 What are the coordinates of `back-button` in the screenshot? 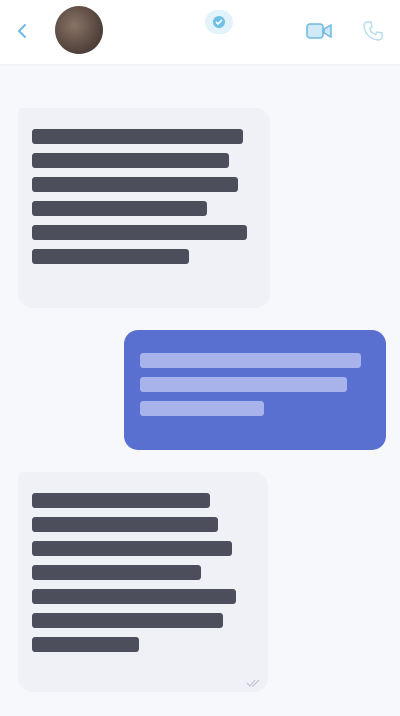 It's located at (23, 31).